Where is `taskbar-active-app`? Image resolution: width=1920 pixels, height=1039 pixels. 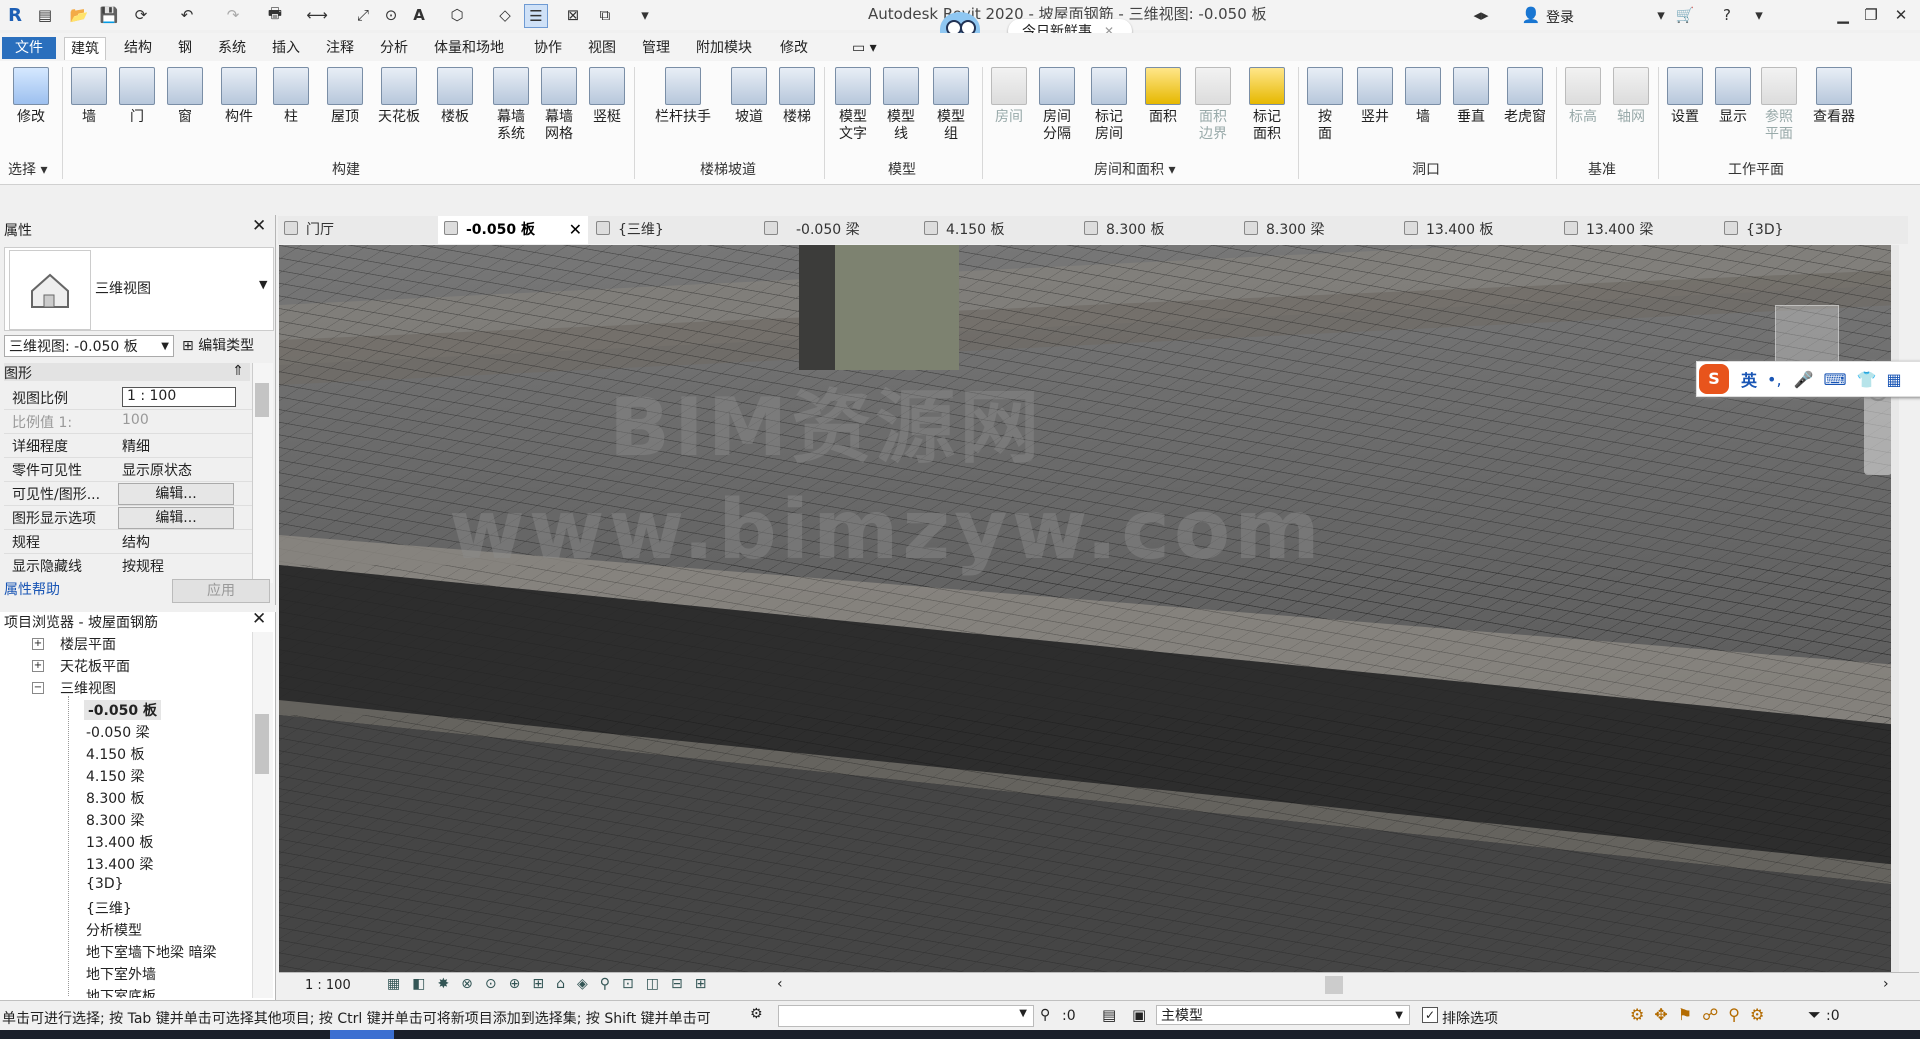
taskbar-active-app is located at coordinates (362, 1034).